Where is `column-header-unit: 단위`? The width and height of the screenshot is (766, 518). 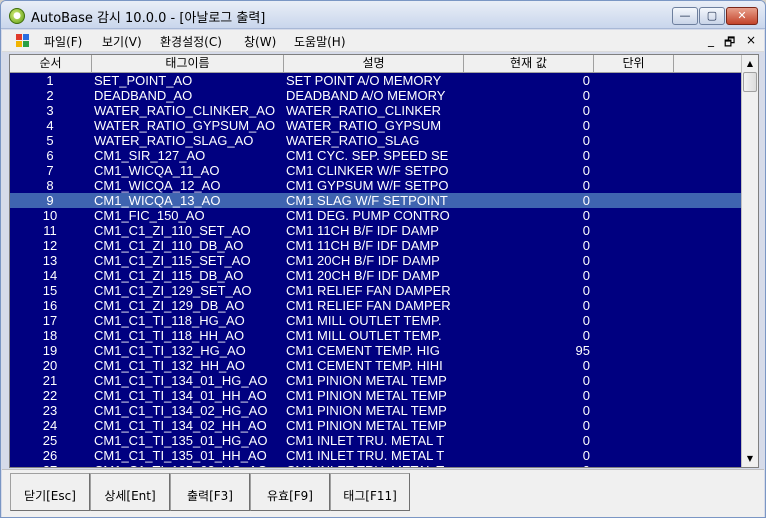 column-header-unit: 단위 is located at coordinates (634, 64).